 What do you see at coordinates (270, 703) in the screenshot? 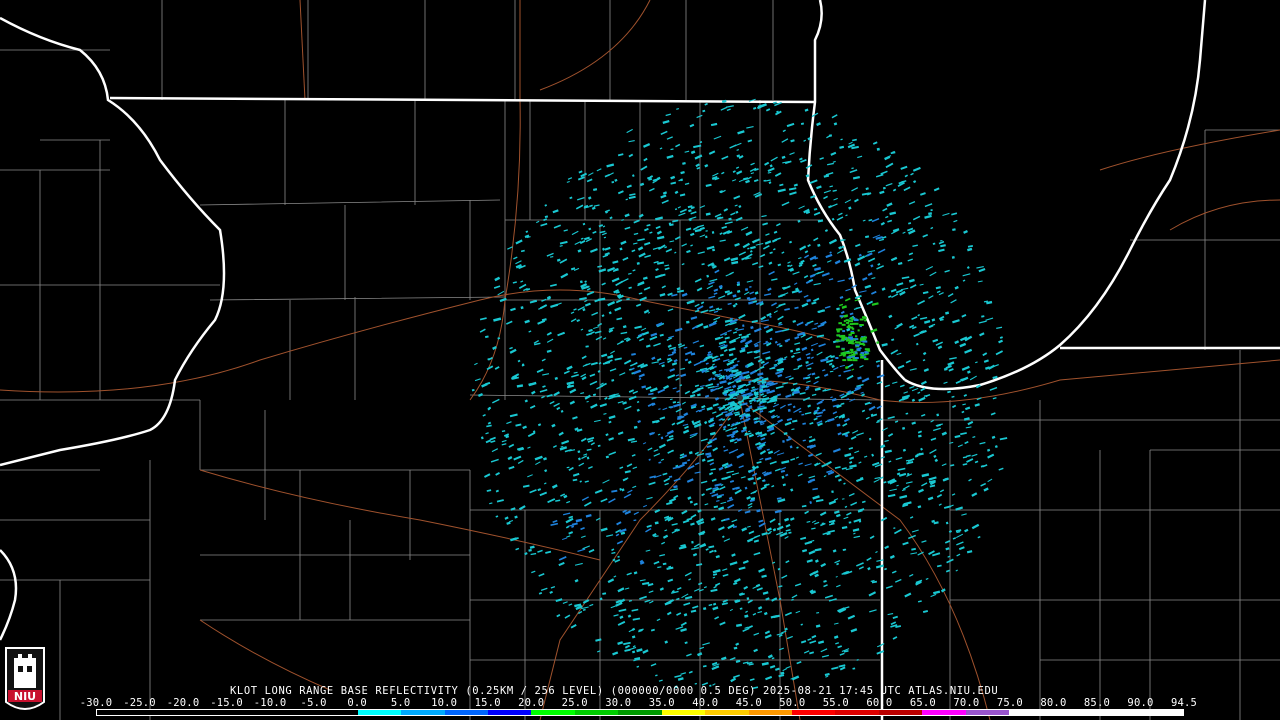
I see `legend-tick: -10.0` at bounding box center [270, 703].